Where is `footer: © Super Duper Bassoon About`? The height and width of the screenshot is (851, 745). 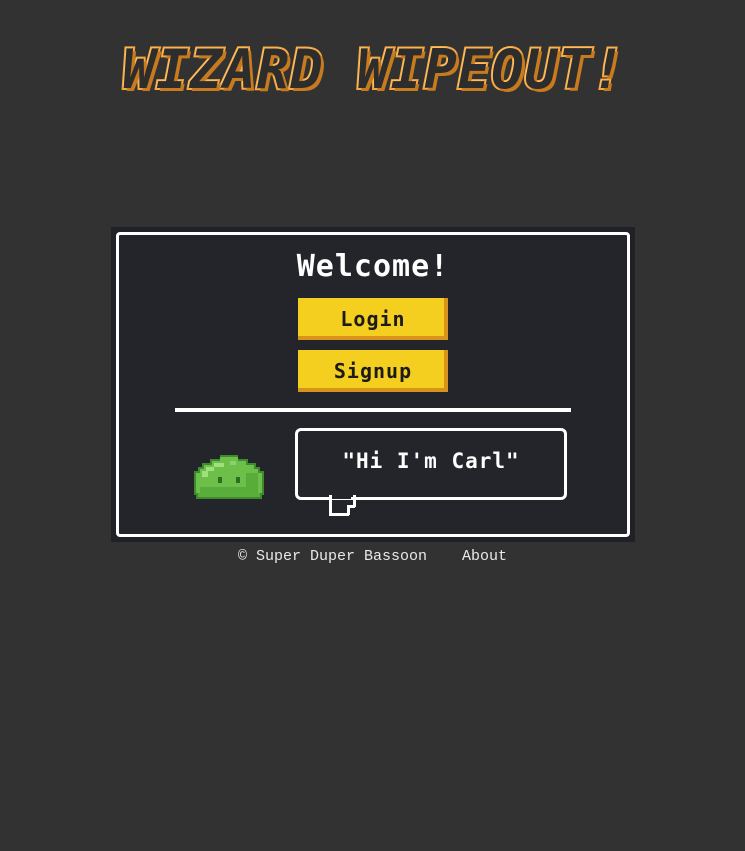
footer: © Super Duper Bassoon About is located at coordinates (372, 556).